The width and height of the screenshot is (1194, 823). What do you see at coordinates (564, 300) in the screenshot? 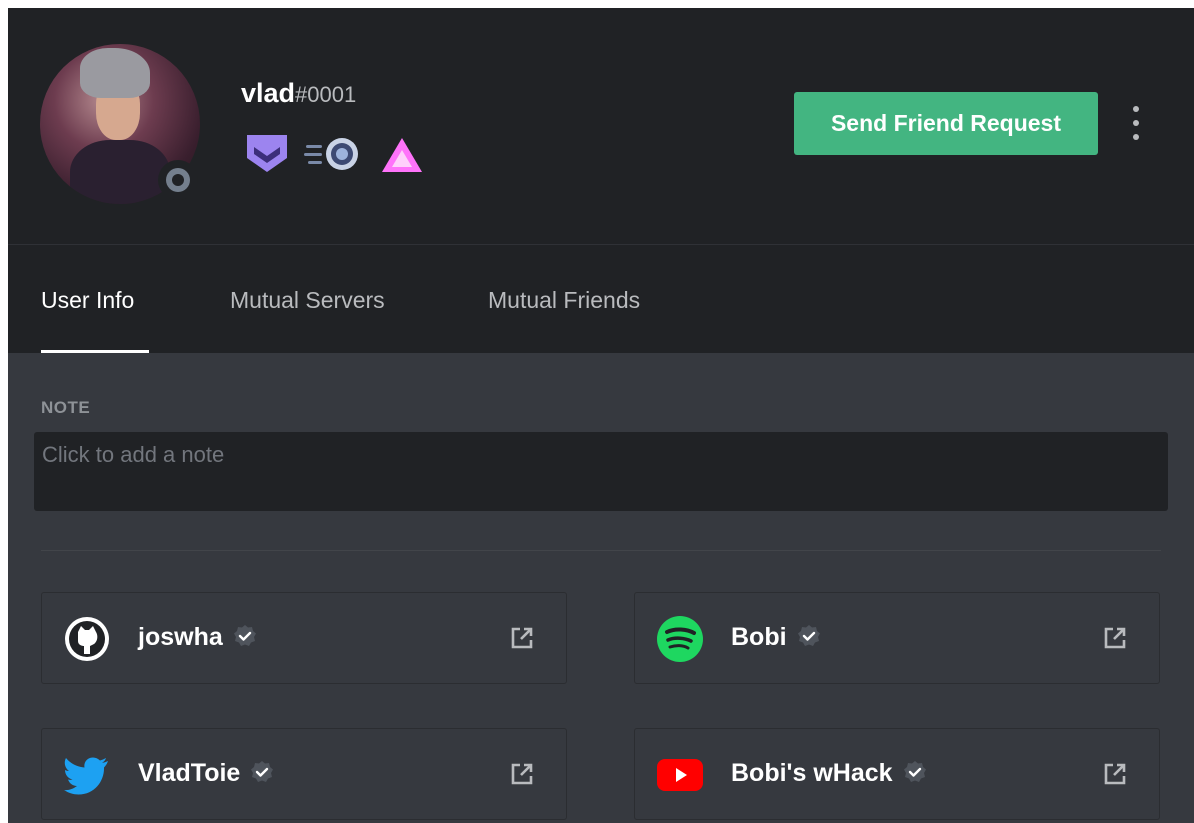
I see `tab-mutual-friends: Mutual Friends` at bounding box center [564, 300].